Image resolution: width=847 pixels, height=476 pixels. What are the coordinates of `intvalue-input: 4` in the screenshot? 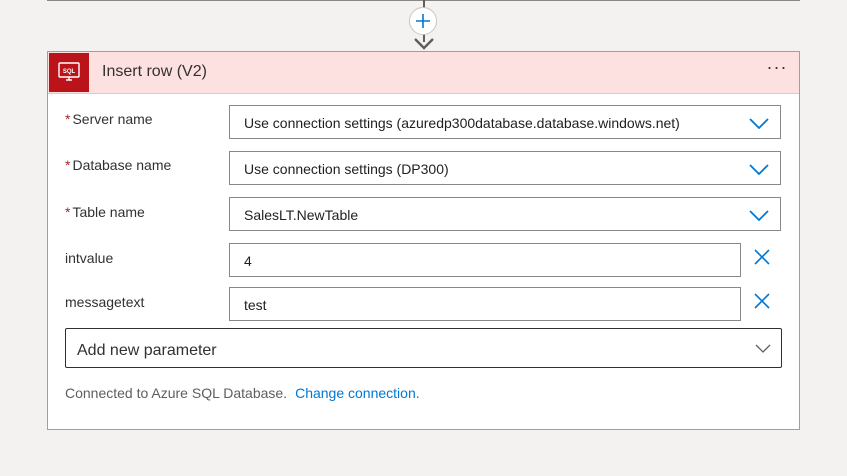 It's located at (485, 260).